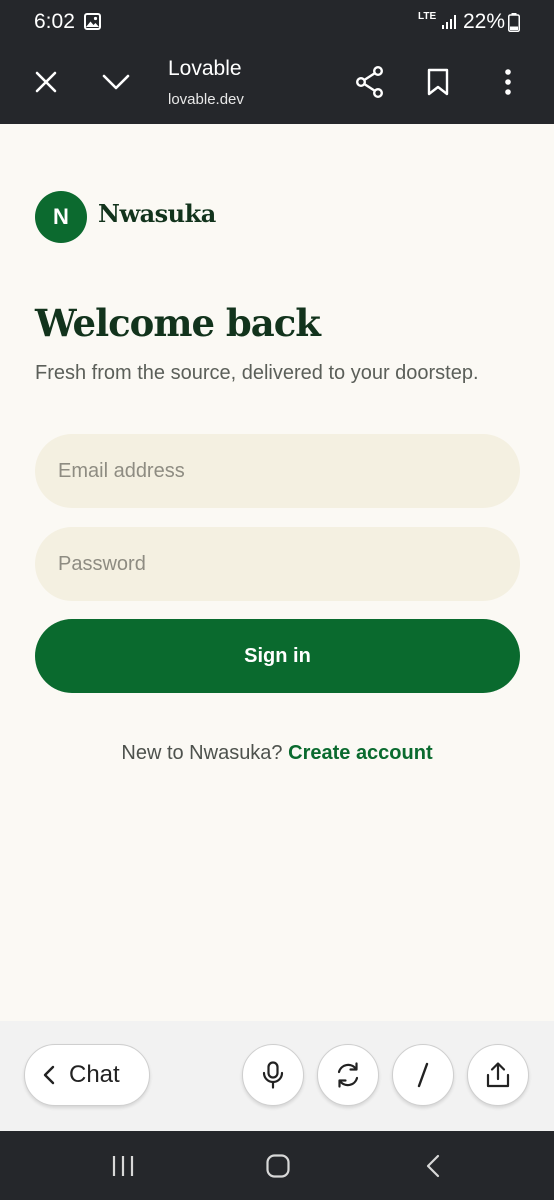 The width and height of the screenshot is (554, 1200). What do you see at coordinates (178, 323) in the screenshot?
I see `page-heading: Welcome back` at bounding box center [178, 323].